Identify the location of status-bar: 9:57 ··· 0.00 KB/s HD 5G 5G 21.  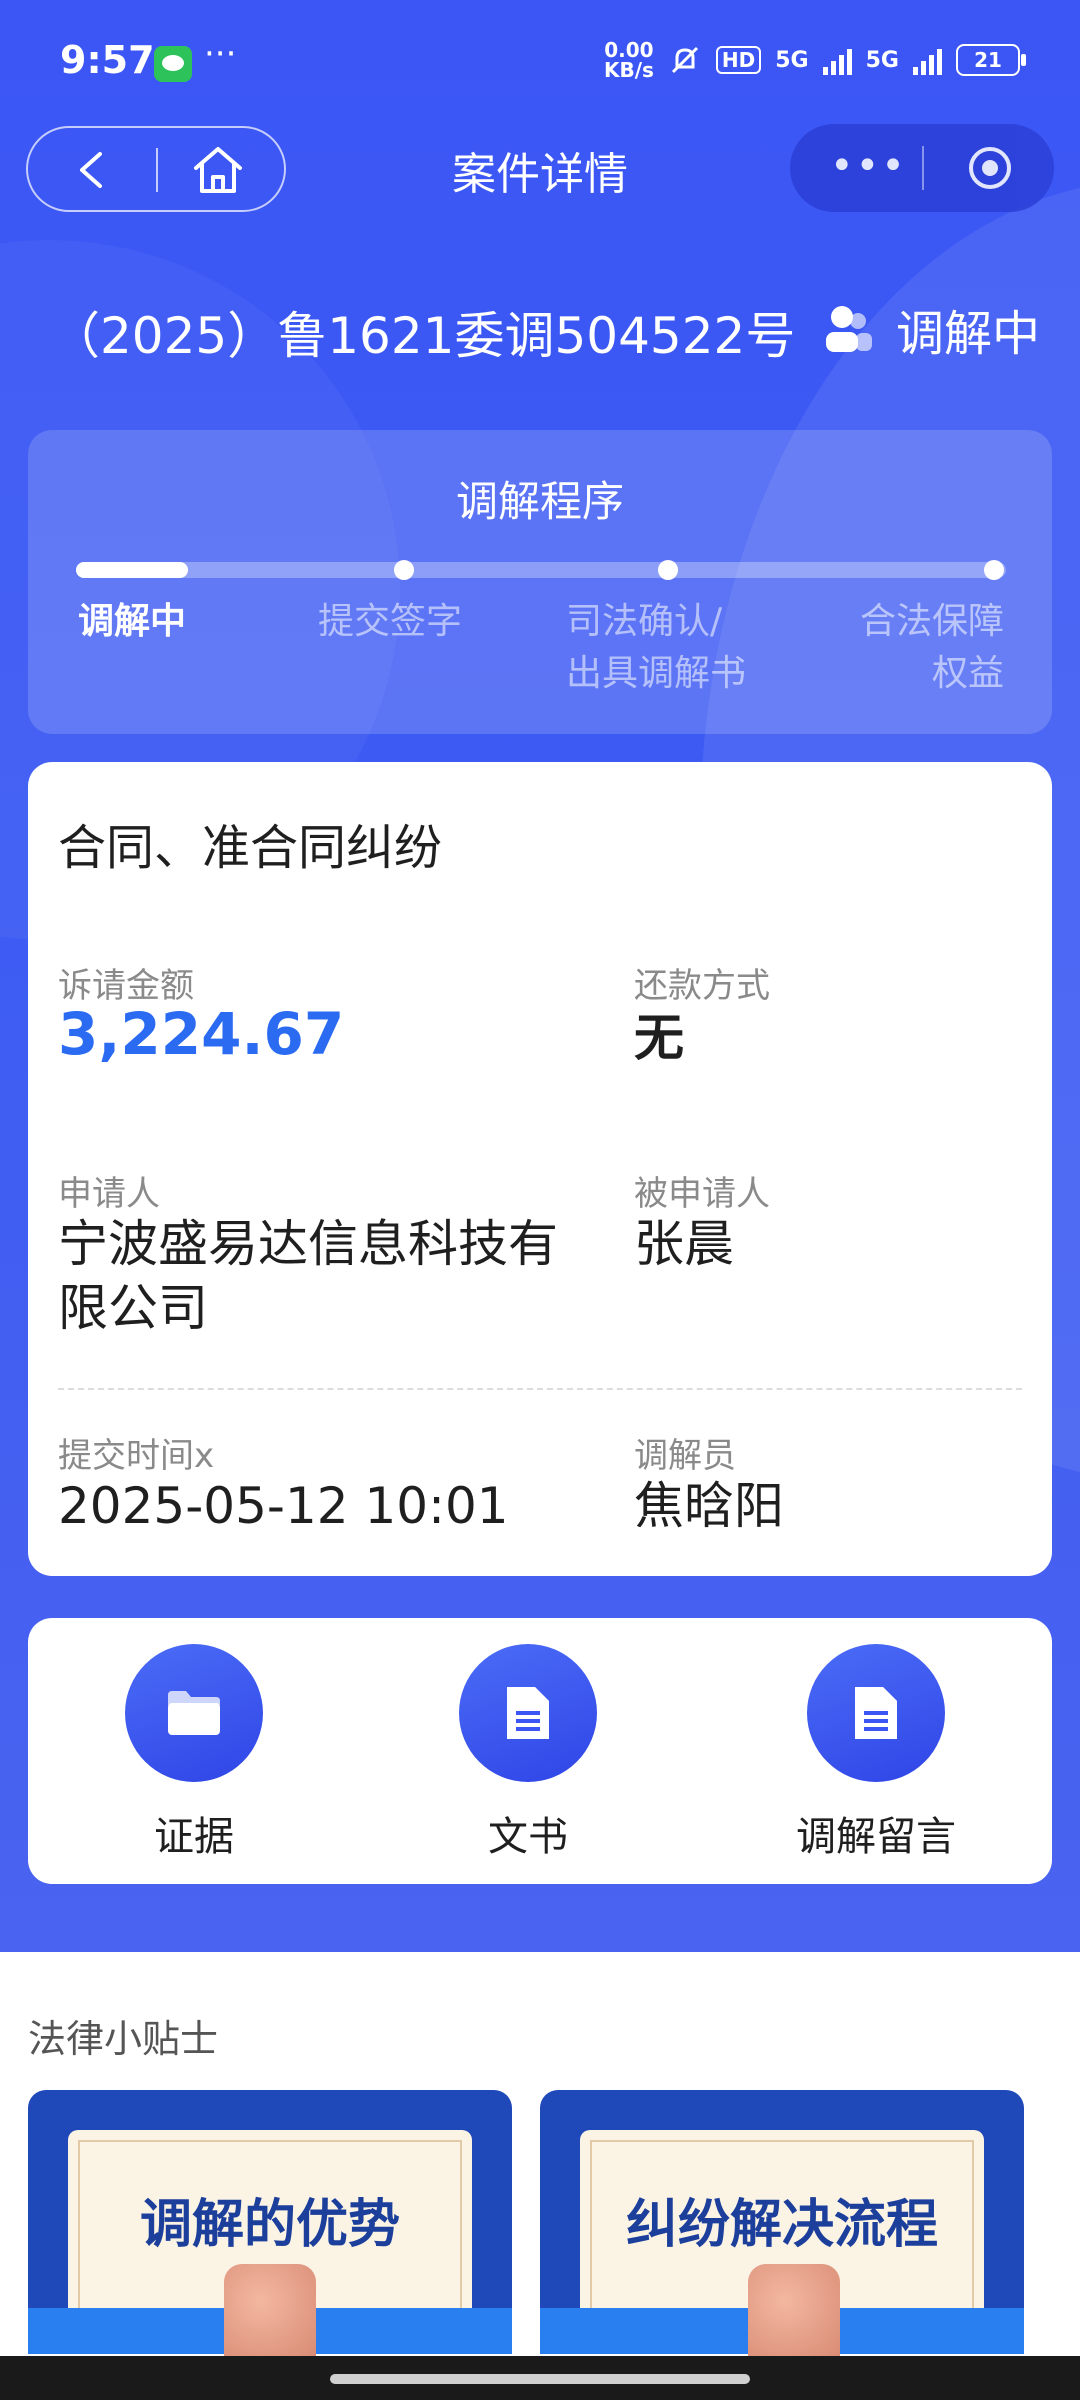
(540, 60).